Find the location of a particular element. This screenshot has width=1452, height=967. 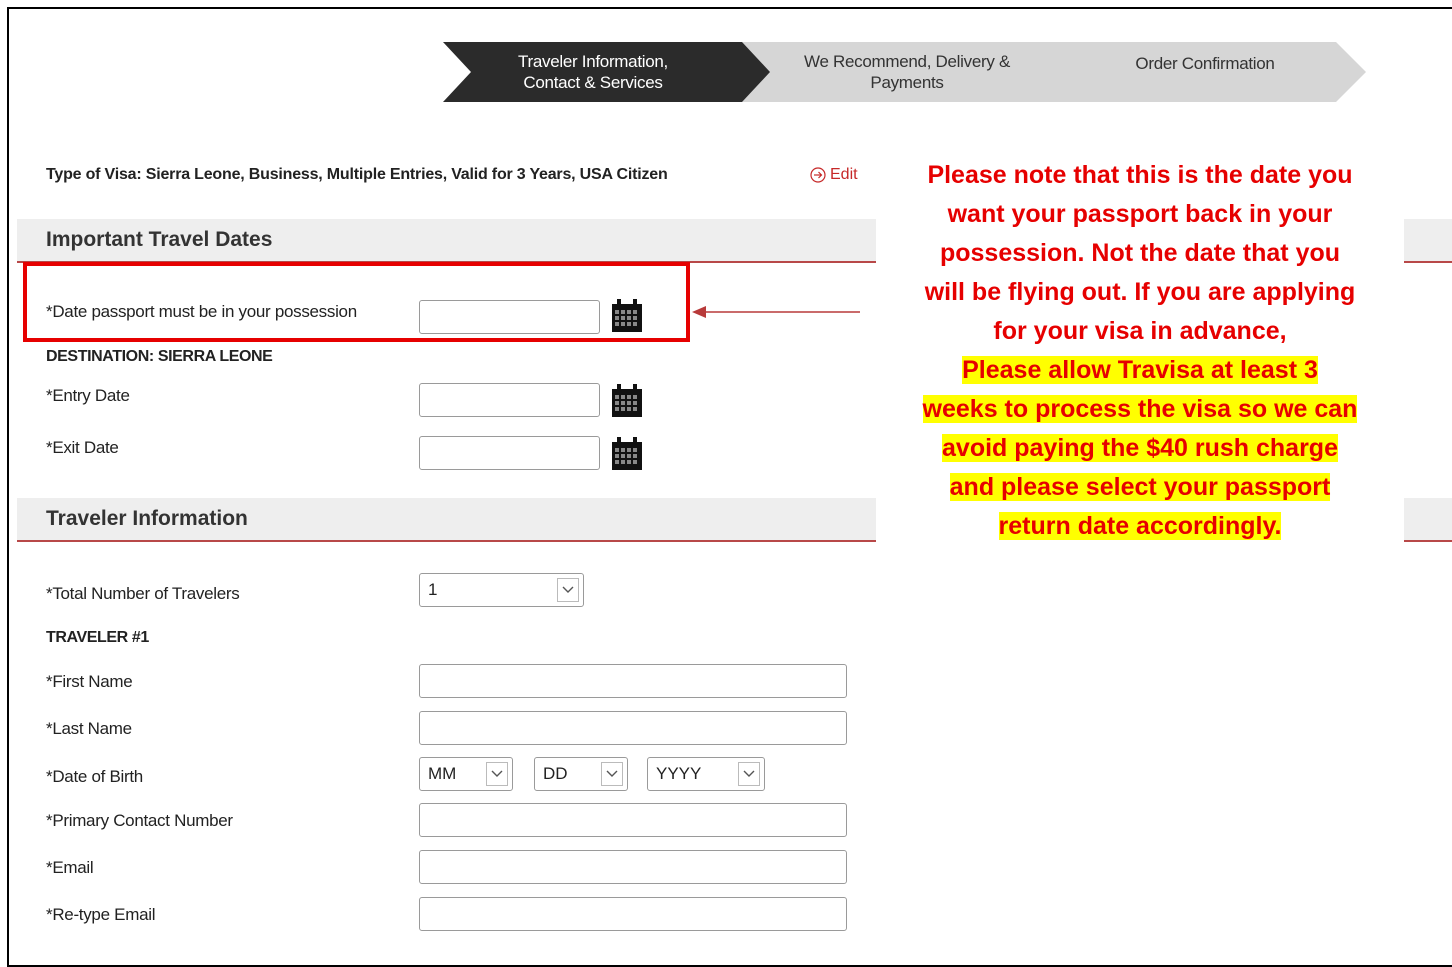

highlight-line: Please allow Travisa at least 3 is located at coordinates (1140, 370).